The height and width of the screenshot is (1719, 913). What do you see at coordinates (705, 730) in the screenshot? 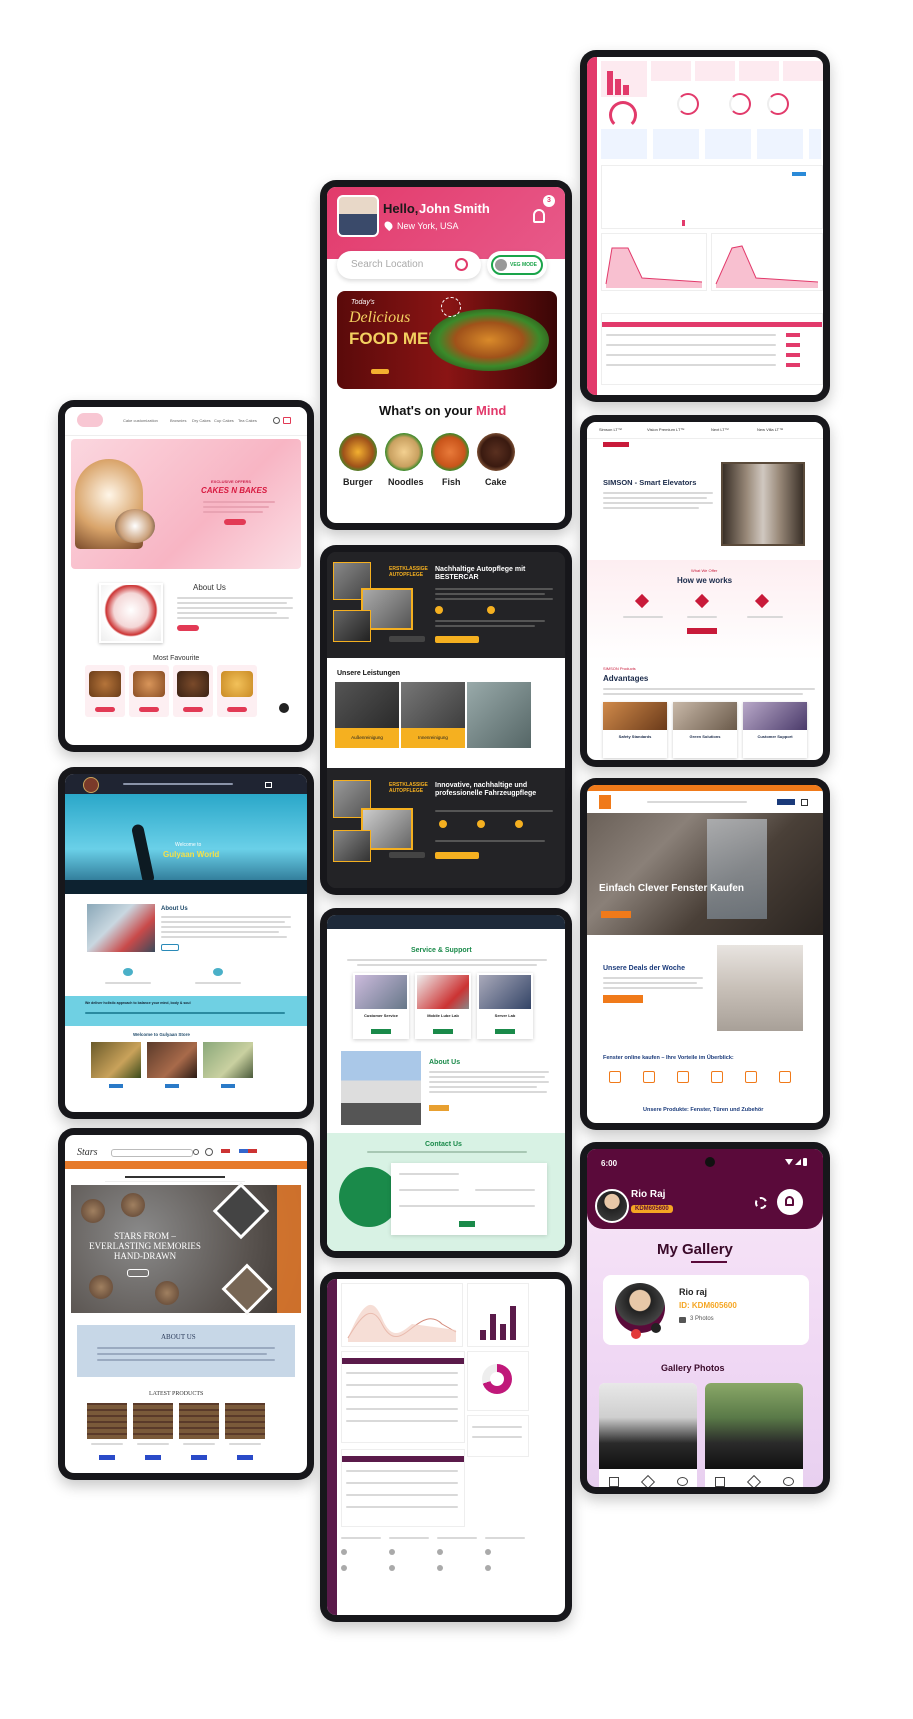
I see `elevator-adv-card-2: Green Solutions` at bounding box center [705, 730].